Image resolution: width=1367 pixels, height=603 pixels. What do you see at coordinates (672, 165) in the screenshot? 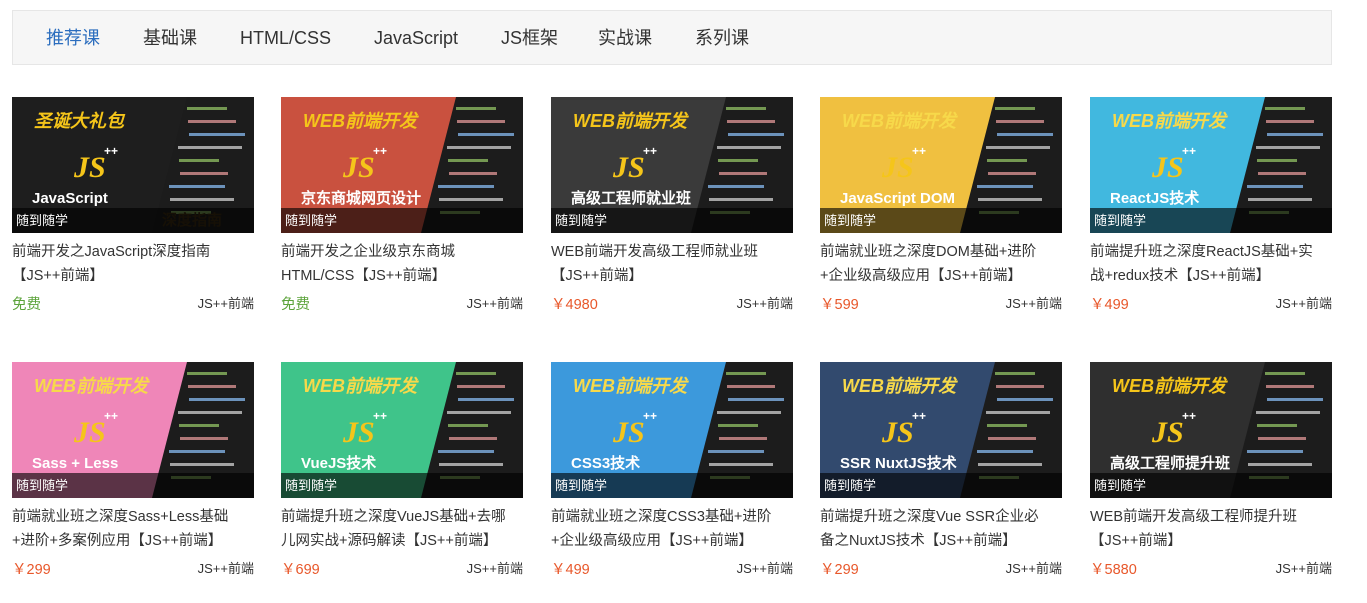
I see `course-thumbnail: WEB前端开发 JS ++ 高级工程师就业班 随到随学` at bounding box center [672, 165].